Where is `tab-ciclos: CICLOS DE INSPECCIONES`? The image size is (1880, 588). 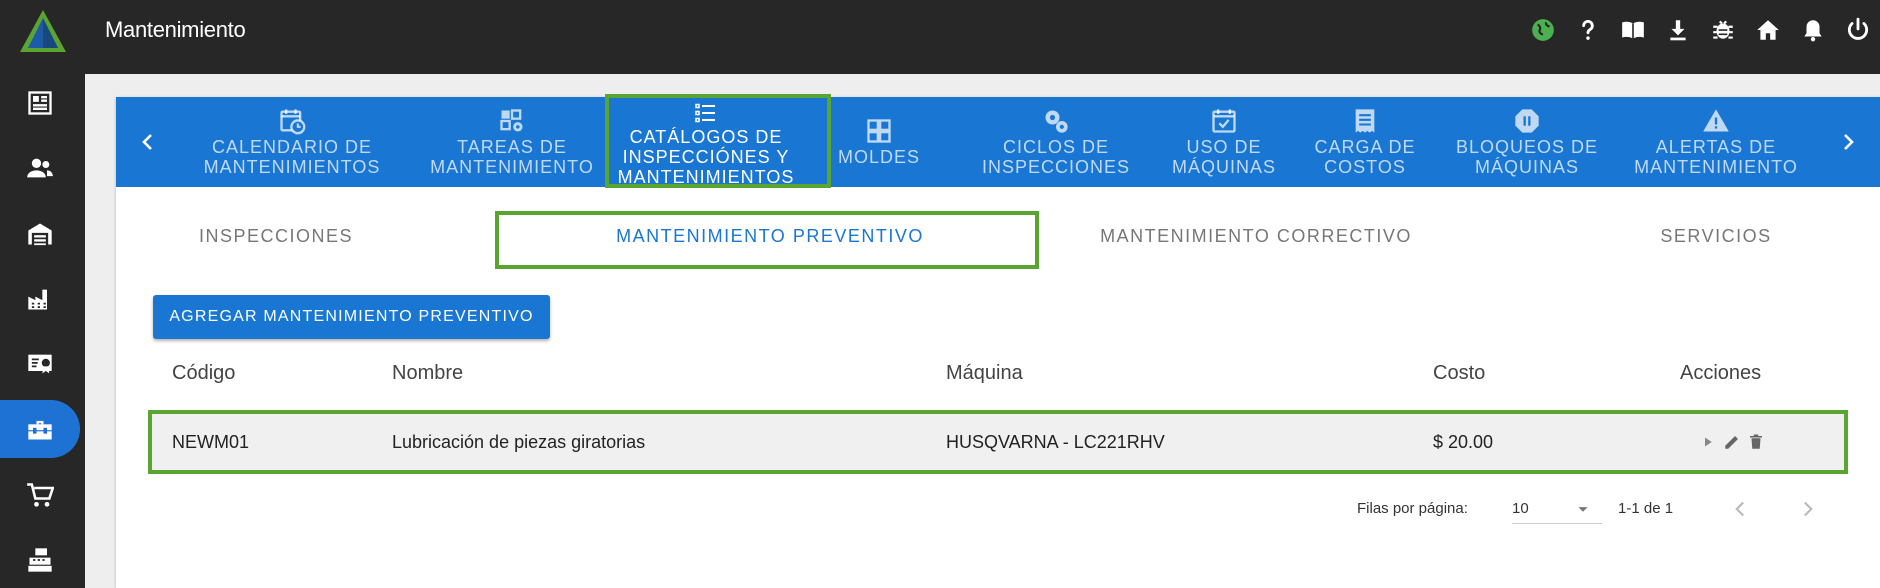 tab-ciclos: CICLOS DE INSPECCIONES is located at coordinates (1056, 142).